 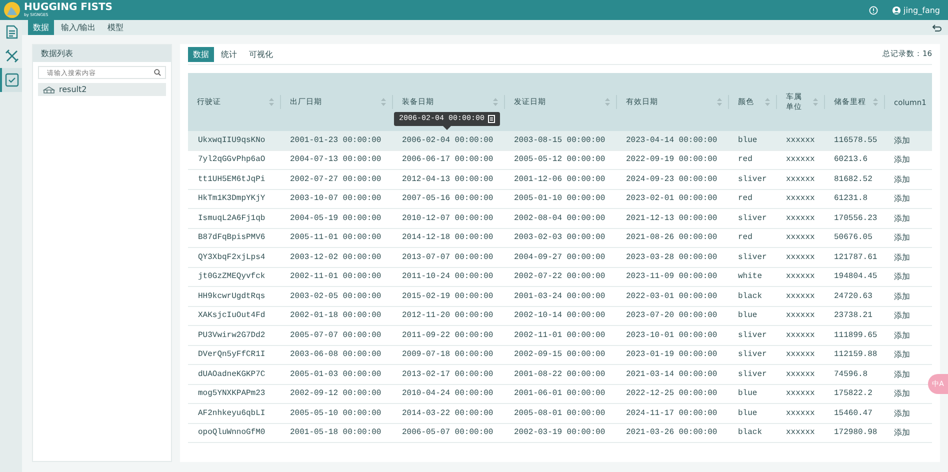 I want to click on copy-icon, so click(x=491, y=119).